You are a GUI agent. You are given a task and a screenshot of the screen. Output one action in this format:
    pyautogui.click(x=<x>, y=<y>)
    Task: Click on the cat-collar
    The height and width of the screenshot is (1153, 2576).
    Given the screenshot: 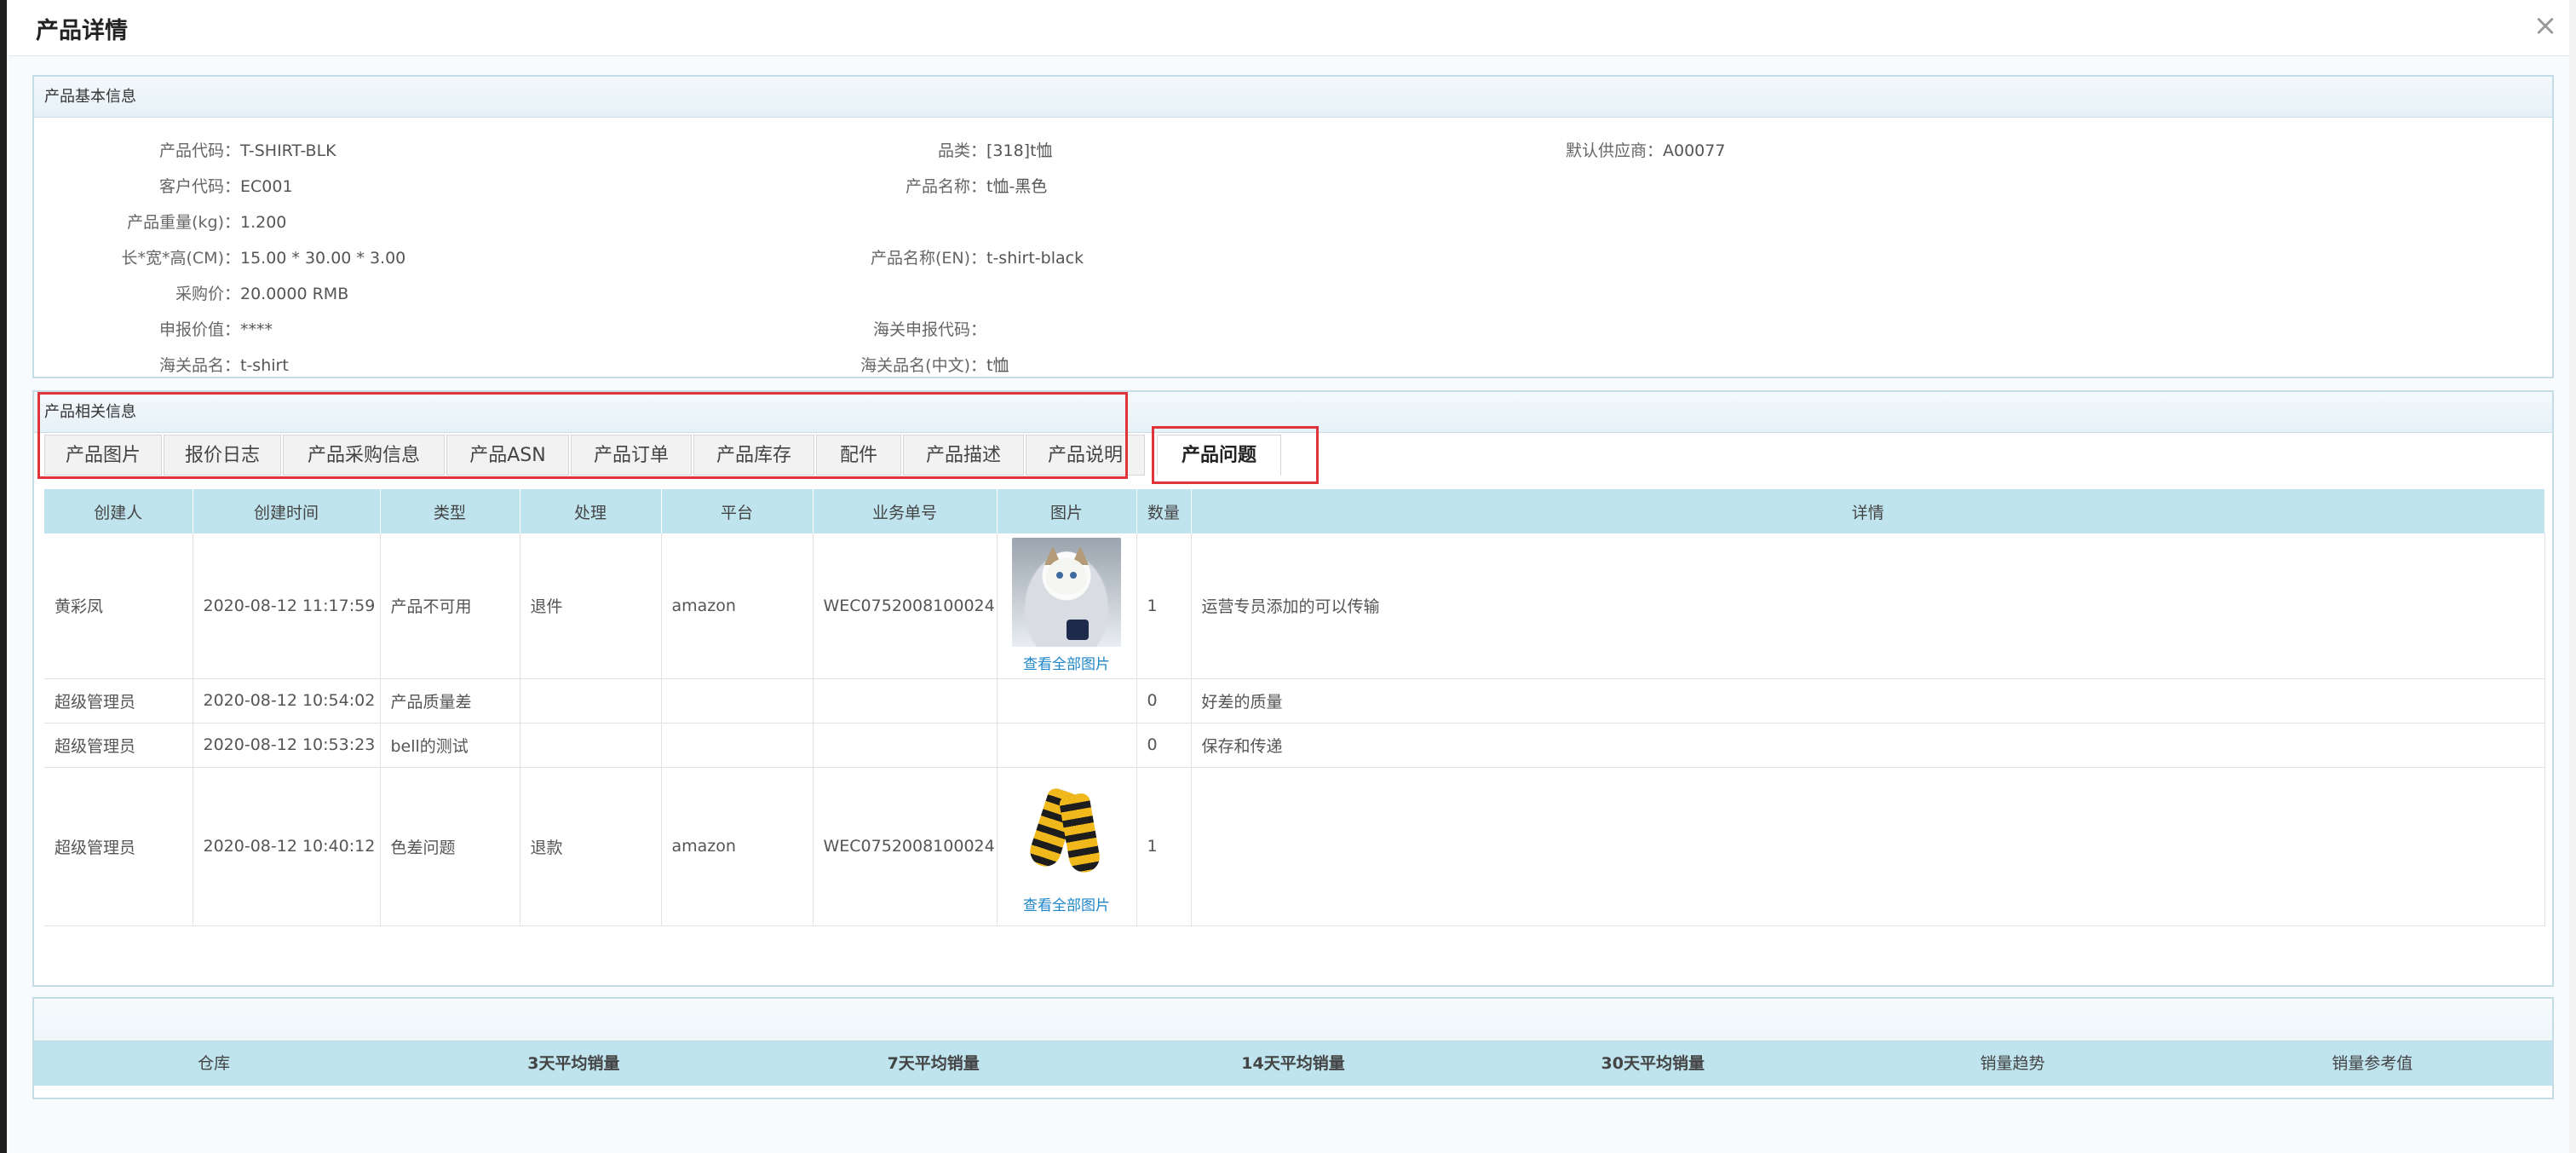 What is the action you would take?
    pyautogui.click(x=1078, y=630)
    